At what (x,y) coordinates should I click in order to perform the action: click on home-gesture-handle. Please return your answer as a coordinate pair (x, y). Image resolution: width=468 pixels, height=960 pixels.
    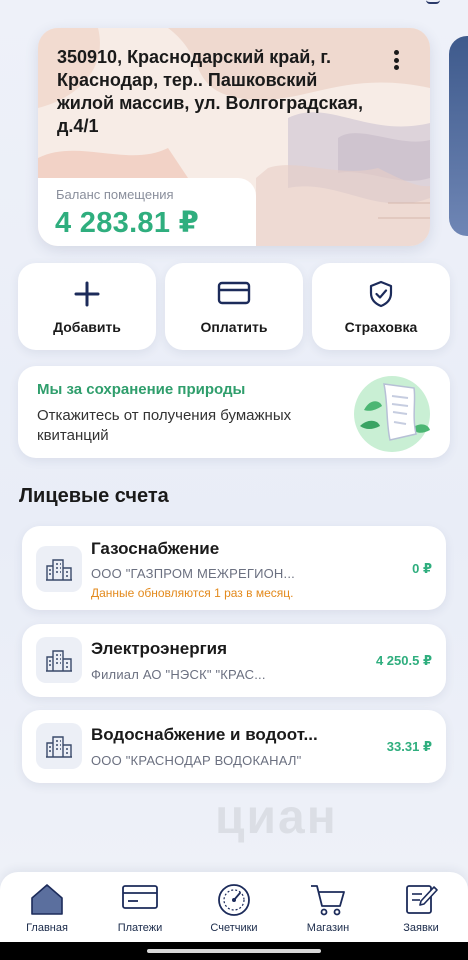
    Looking at the image, I should click on (234, 951).